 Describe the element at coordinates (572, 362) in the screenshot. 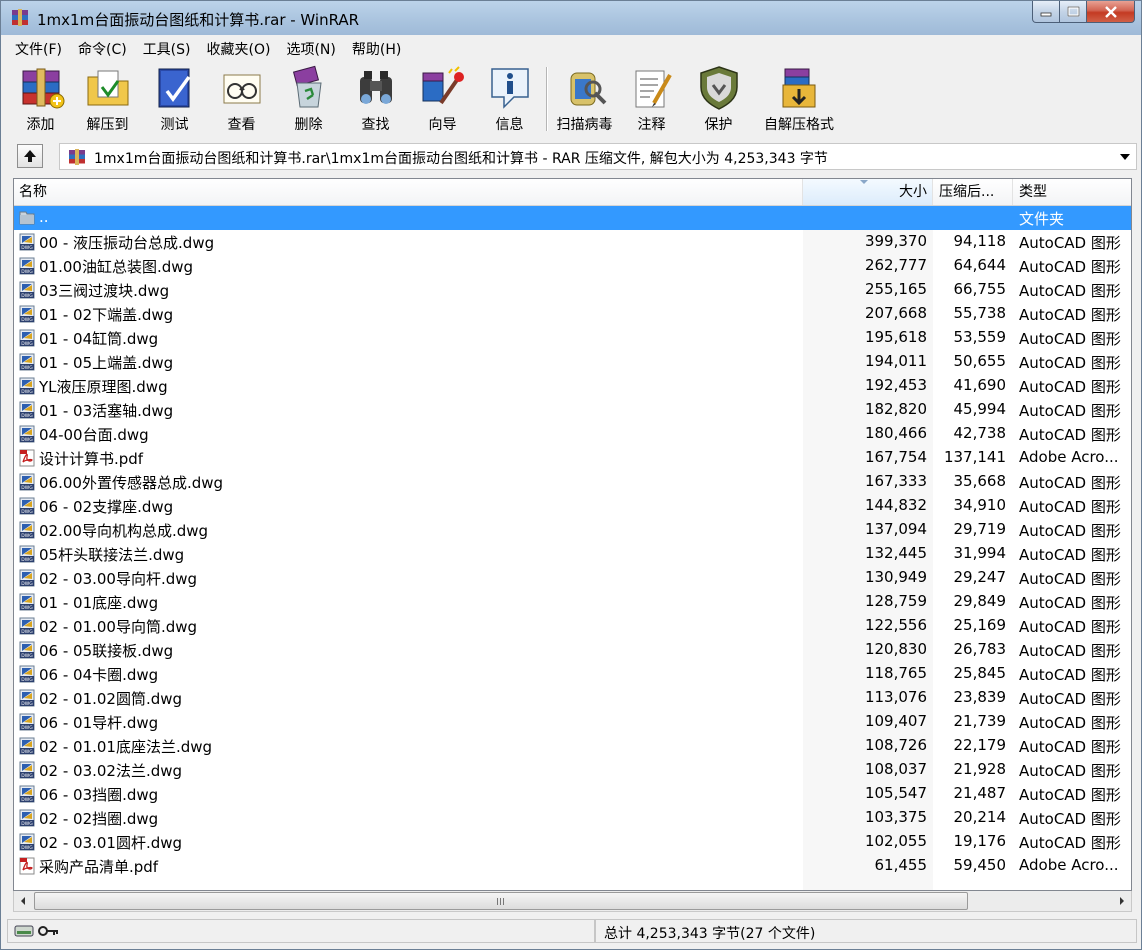

I see `file-row: DWG 01 - 05上端盖.dwg 194,011 50,655 AutoCAD 图形` at that location.